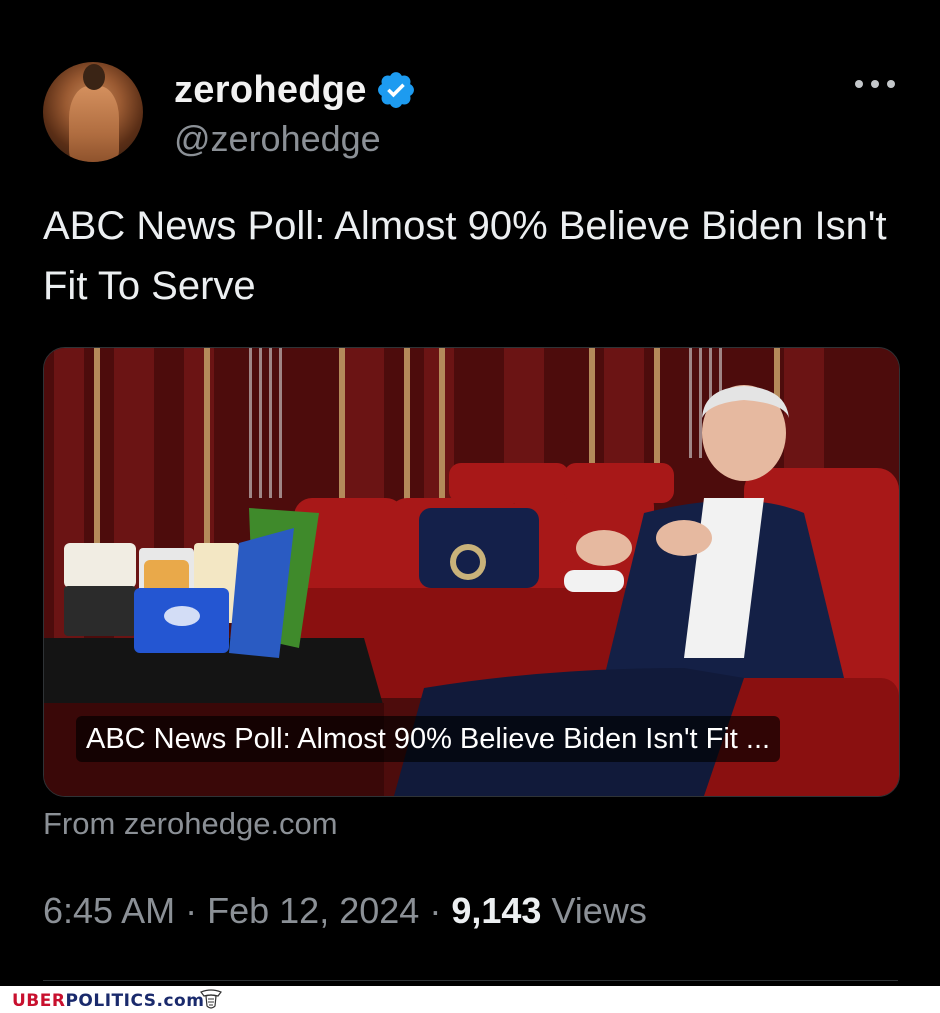 The image size is (940, 1013). What do you see at coordinates (473, 112) in the screenshot?
I see `tweet-header: zerohedge @zerohedge` at bounding box center [473, 112].